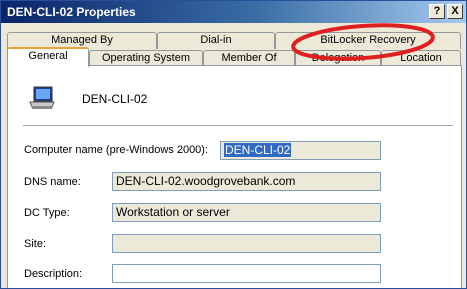 This screenshot has height=289, width=467. Describe the element at coordinates (47, 213) in the screenshot. I see `dc-type-label: DC Type:` at that location.